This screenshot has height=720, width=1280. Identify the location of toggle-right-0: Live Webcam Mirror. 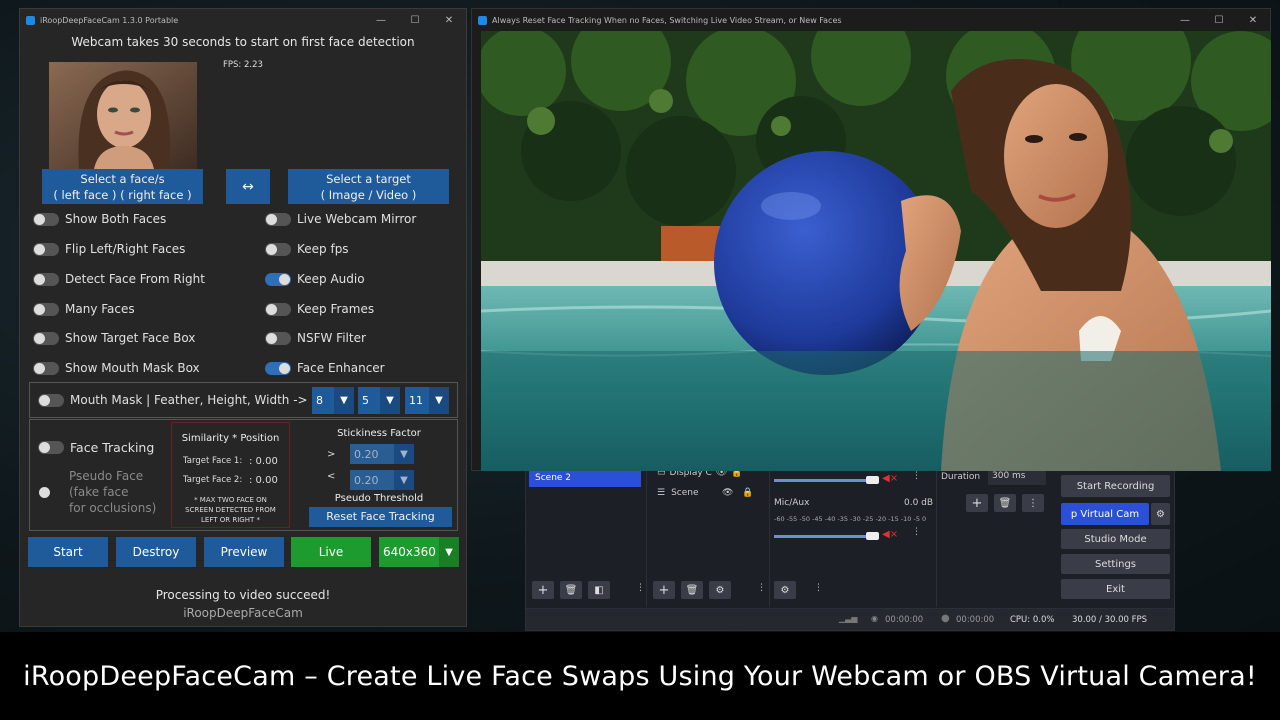
(340, 219).